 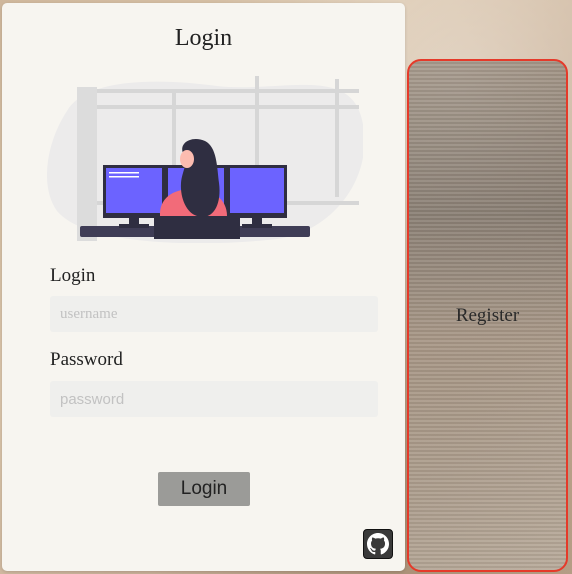 What do you see at coordinates (214, 314) in the screenshot?
I see `username-input` at bounding box center [214, 314].